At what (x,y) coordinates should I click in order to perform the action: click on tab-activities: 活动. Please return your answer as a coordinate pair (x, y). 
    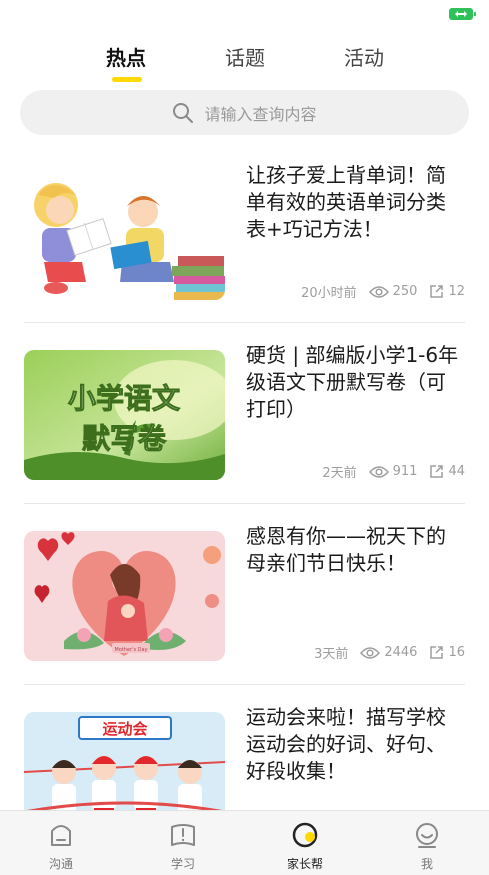
    Looking at the image, I should click on (364, 56).